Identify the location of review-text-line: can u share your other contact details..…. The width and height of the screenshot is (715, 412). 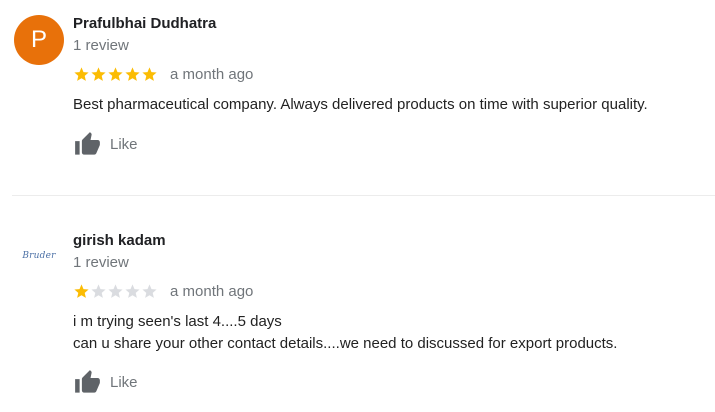
(345, 343).